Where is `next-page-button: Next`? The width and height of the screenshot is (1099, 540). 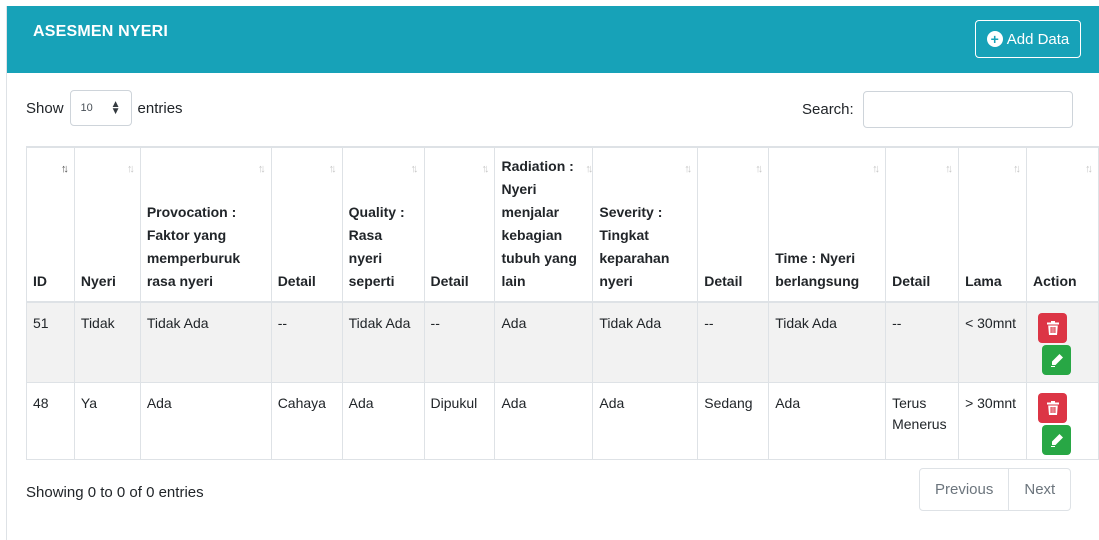
next-page-button: Next is located at coordinates (1039, 489).